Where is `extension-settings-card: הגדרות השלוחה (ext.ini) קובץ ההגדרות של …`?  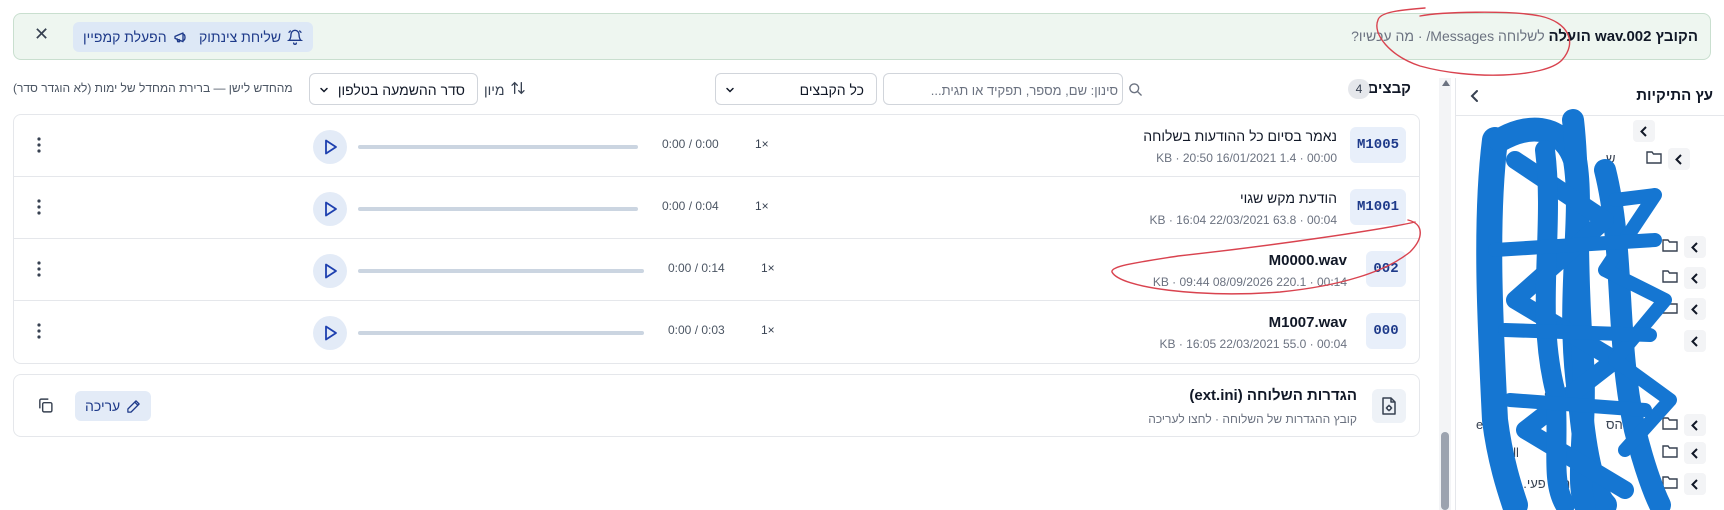
extension-settings-card: הגדרות השלוחה (ext.ini) קובץ ההגדרות של … is located at coordinates (716, 405).